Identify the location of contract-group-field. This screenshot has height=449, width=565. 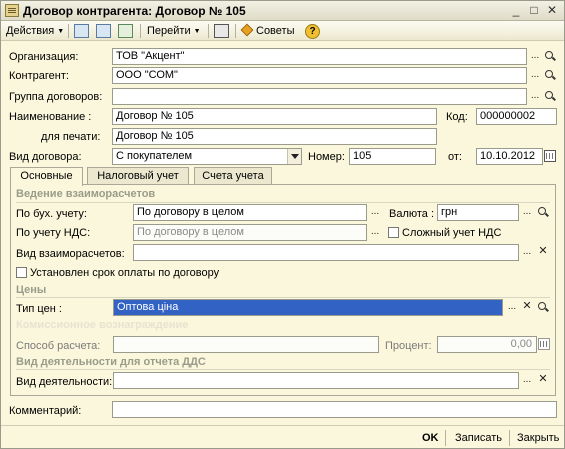
(319, 96).